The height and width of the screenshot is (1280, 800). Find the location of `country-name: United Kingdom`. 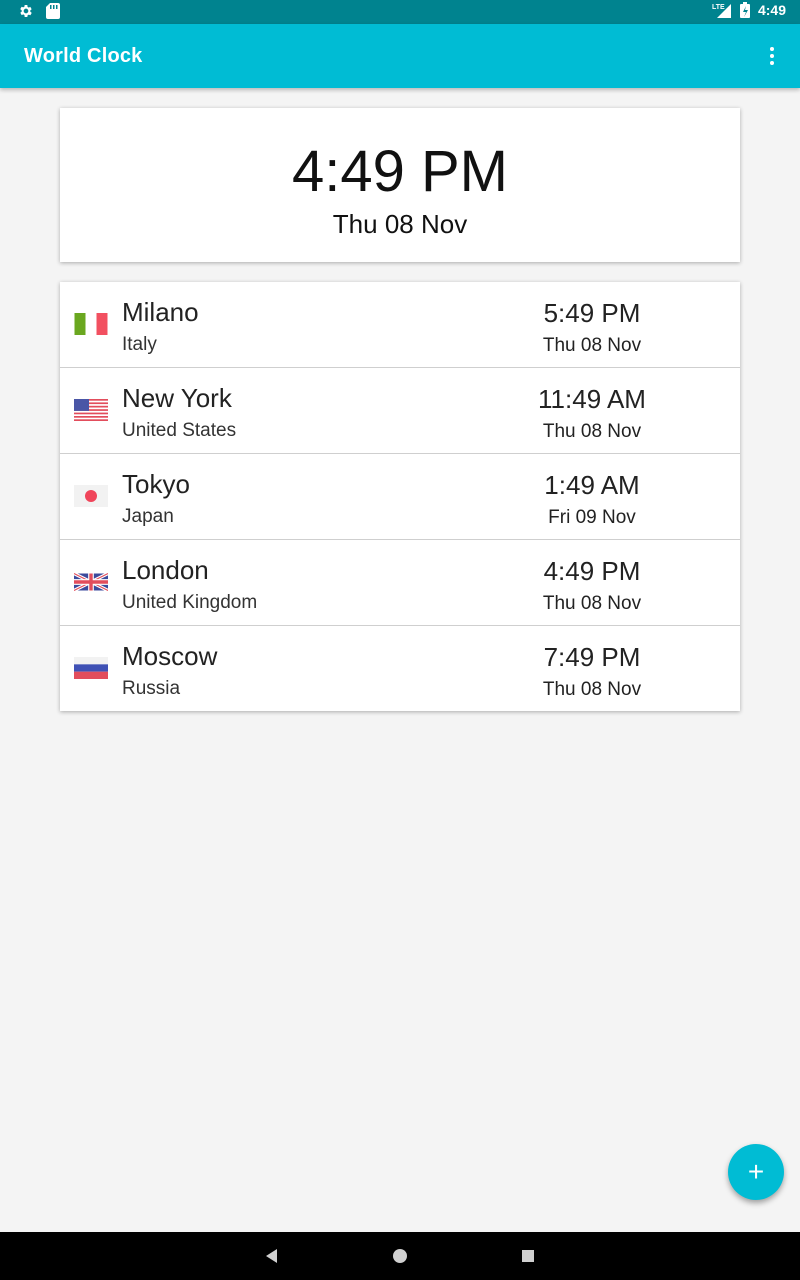

country-name: United Kingdom is located at coordinates (190, 602).